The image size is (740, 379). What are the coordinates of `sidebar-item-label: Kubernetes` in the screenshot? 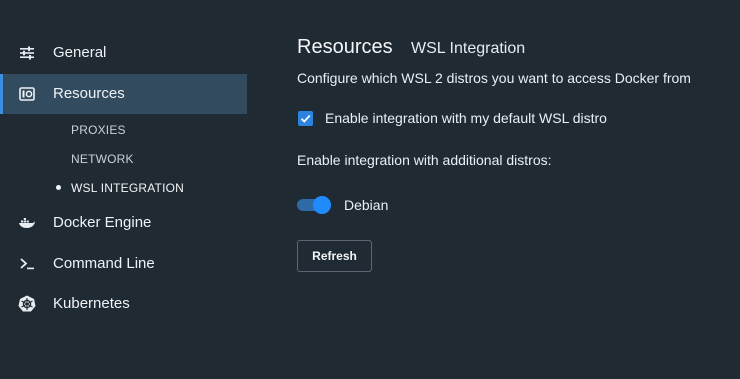 It's located at (91, 303).